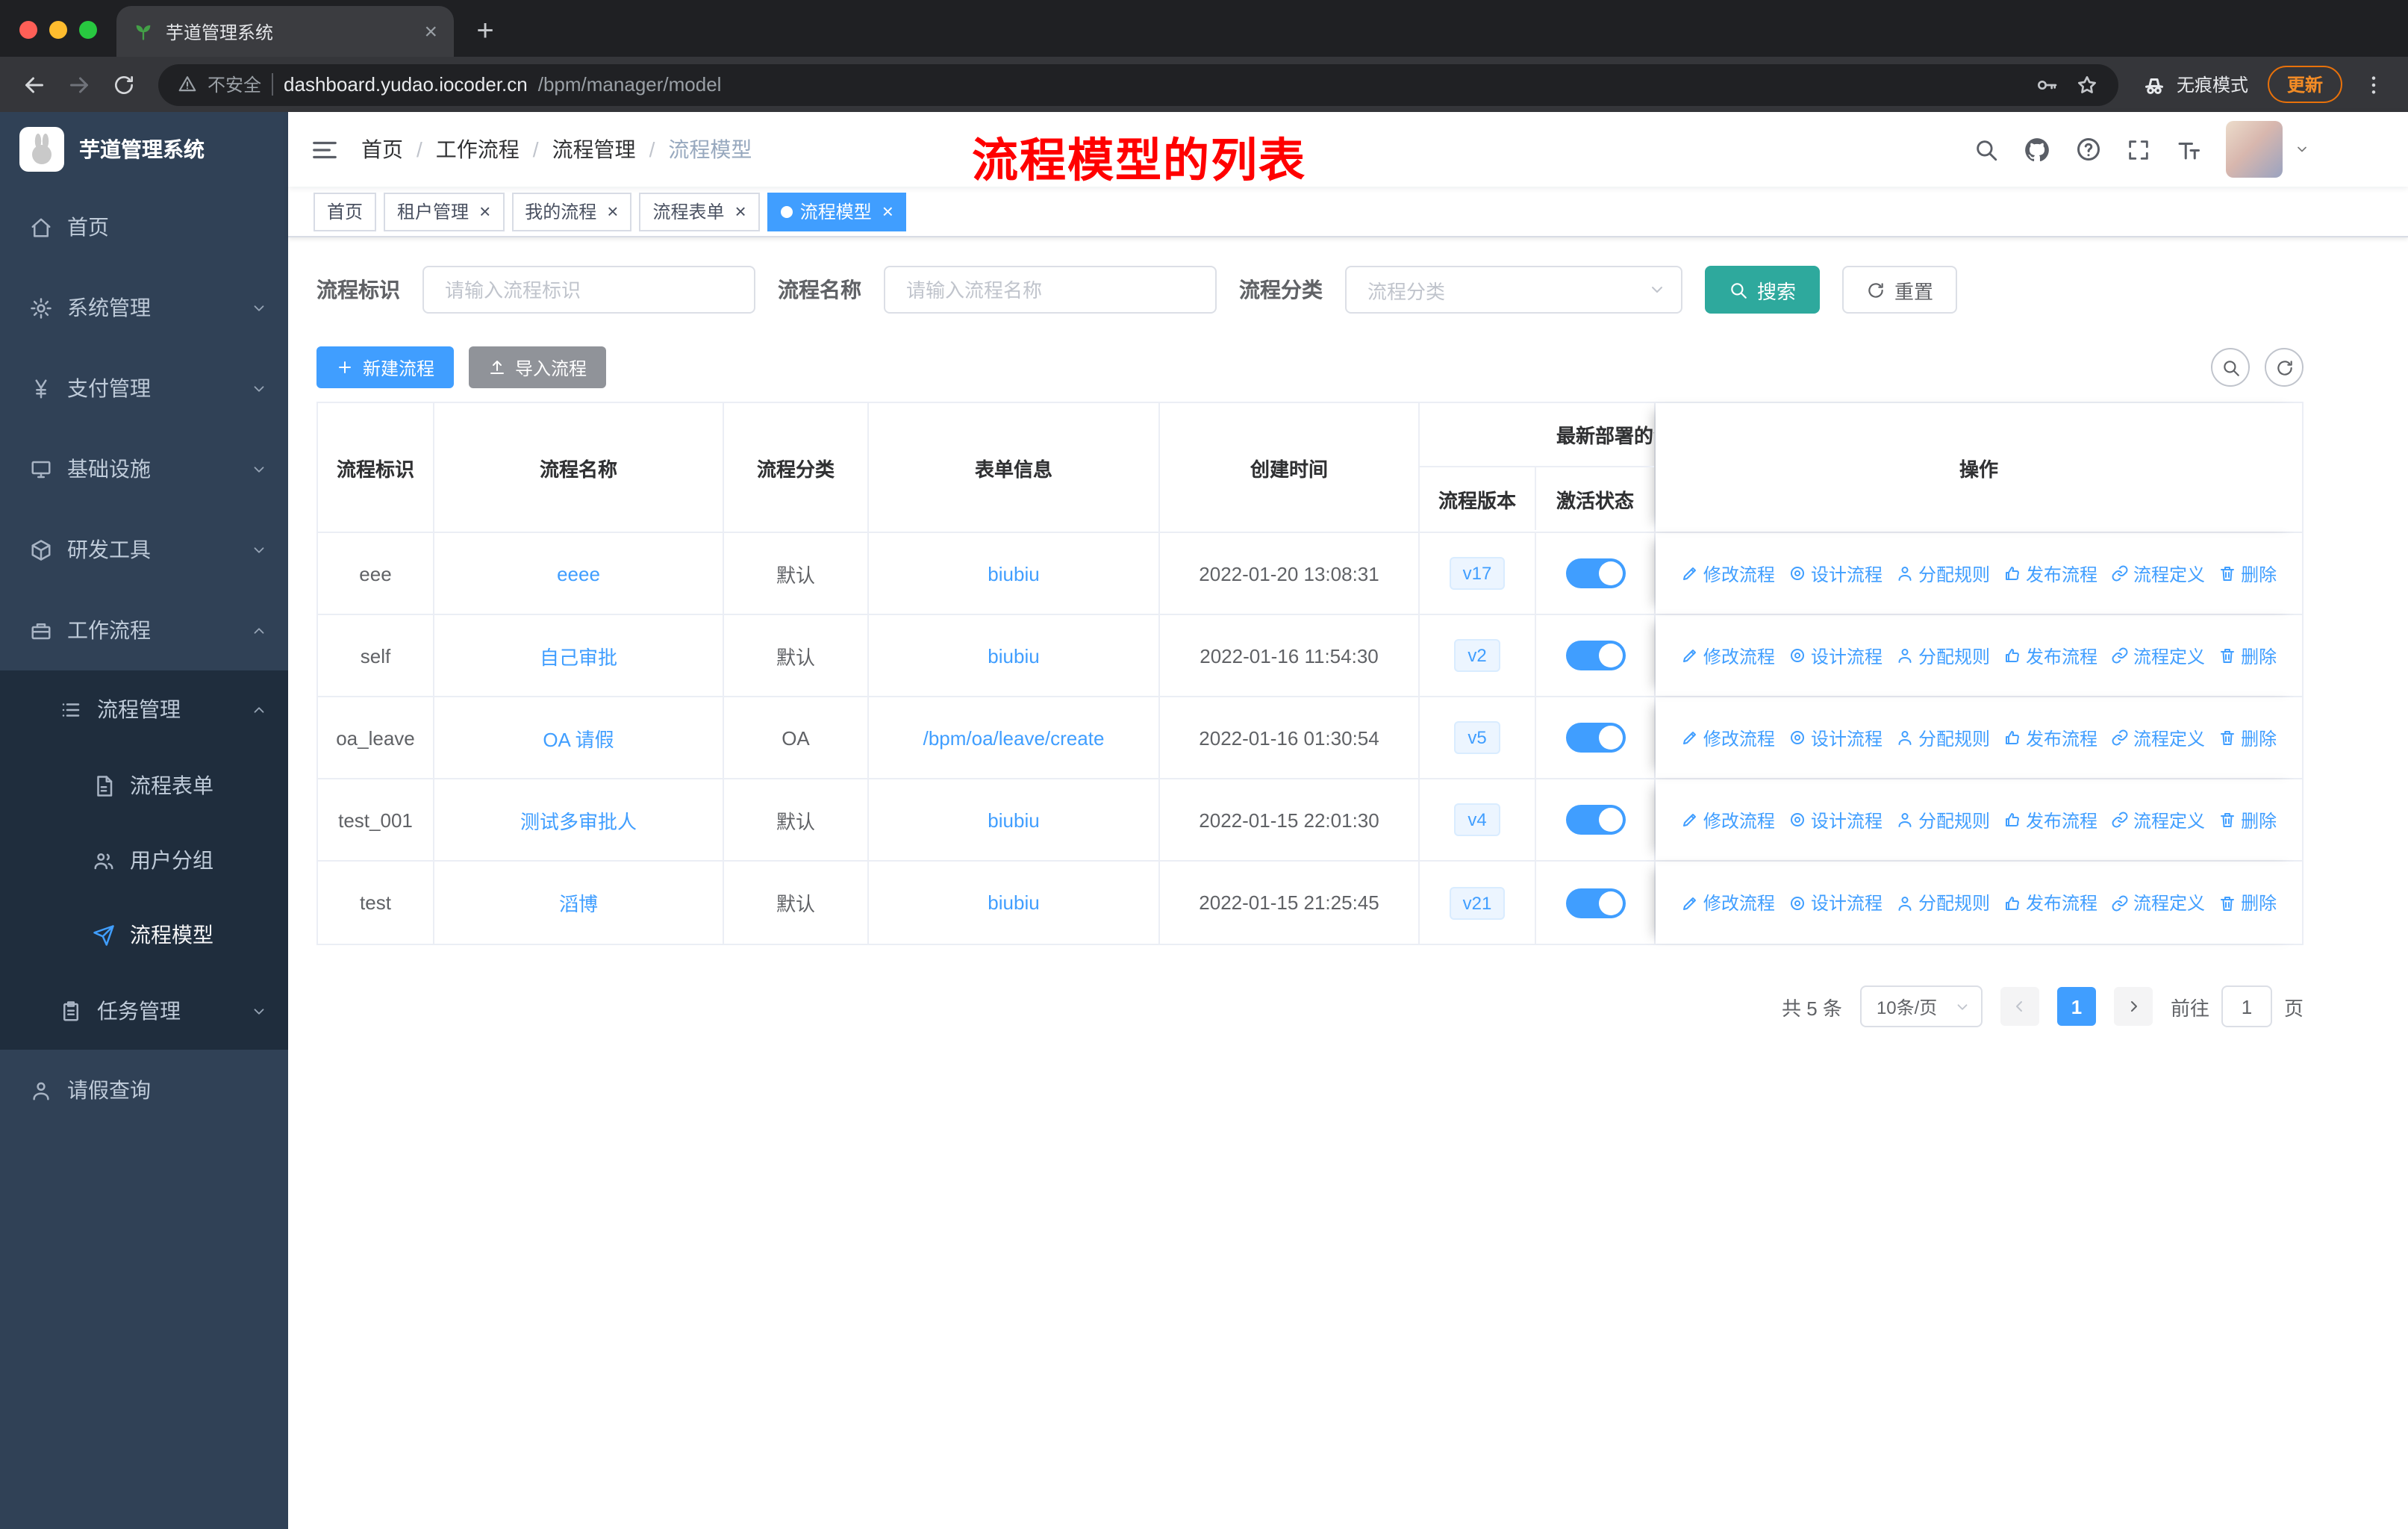  I want to click on version-badge: v2, so click(1477, 656).